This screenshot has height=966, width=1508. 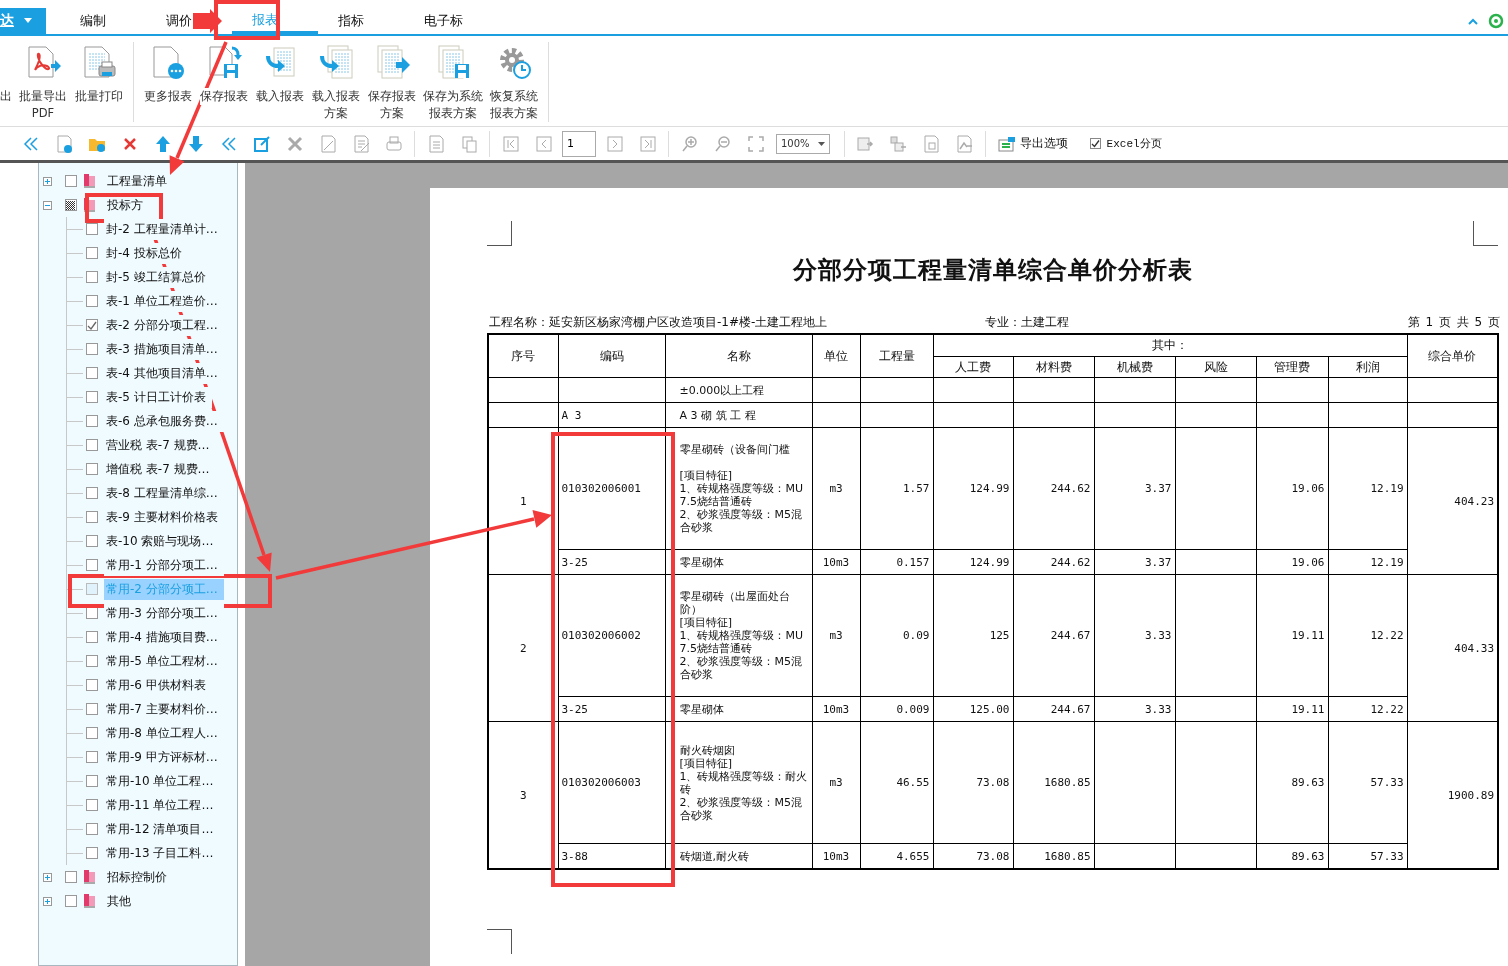 I want to click on ribbon-button: 保存报表 方案, so click(x=392, y=79).